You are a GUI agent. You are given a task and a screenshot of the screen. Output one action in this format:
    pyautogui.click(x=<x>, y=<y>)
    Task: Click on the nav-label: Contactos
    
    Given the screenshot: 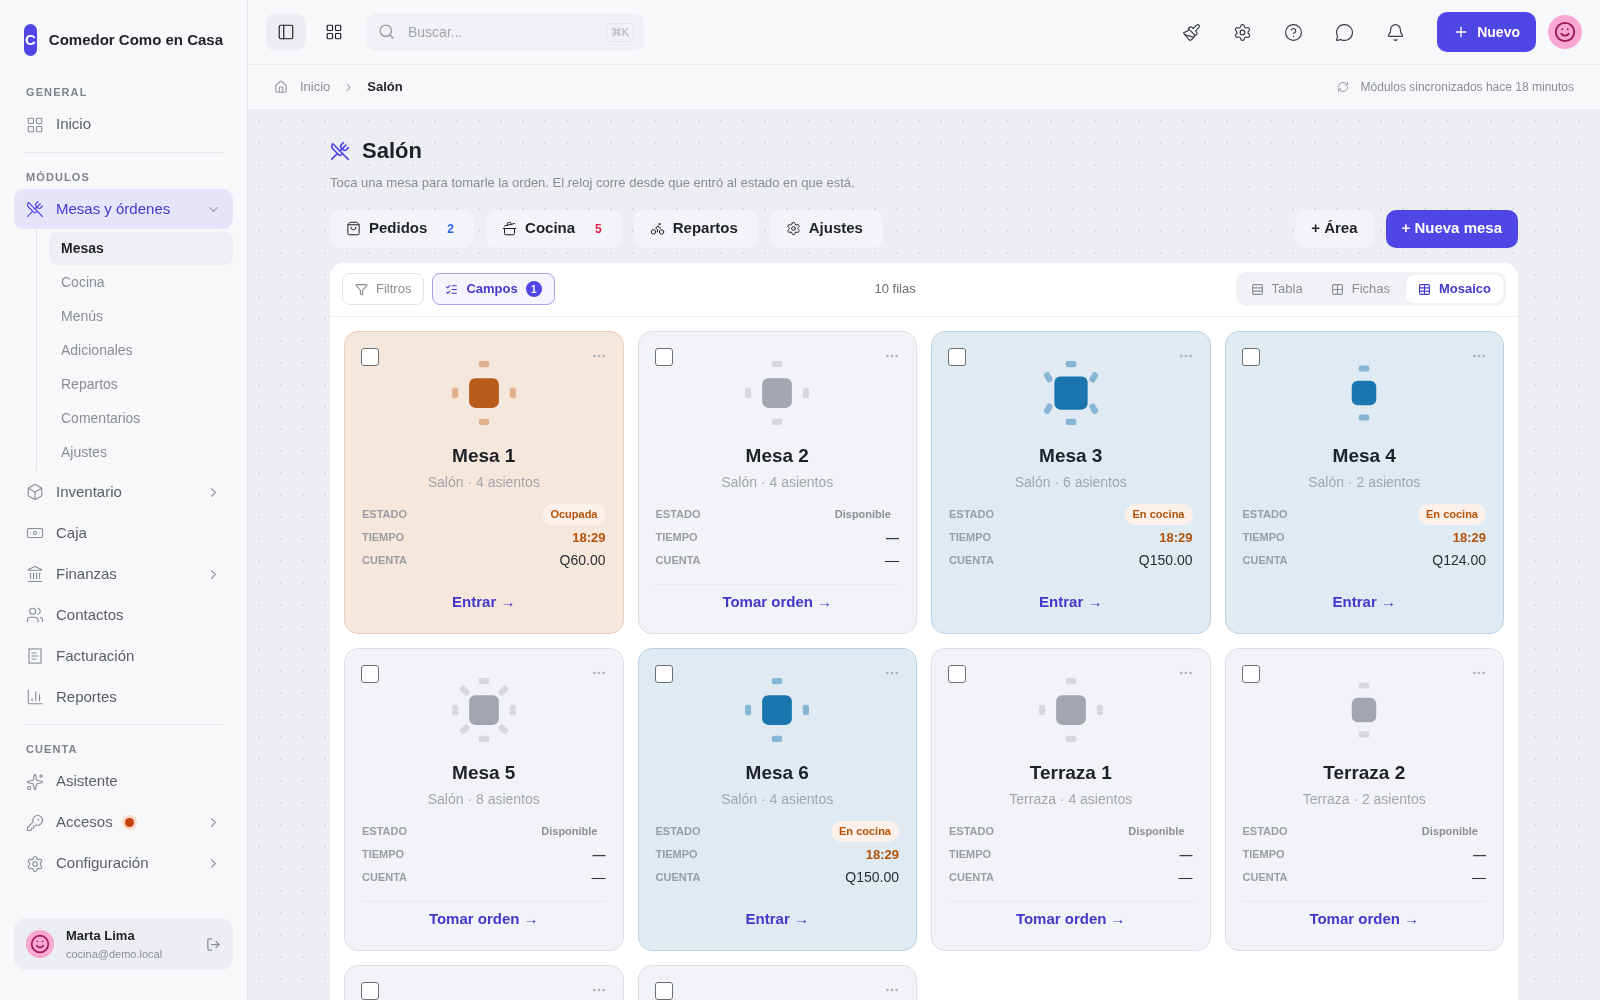 What is the action you would take?
    pyautogui.click(x=90, y=614)
    